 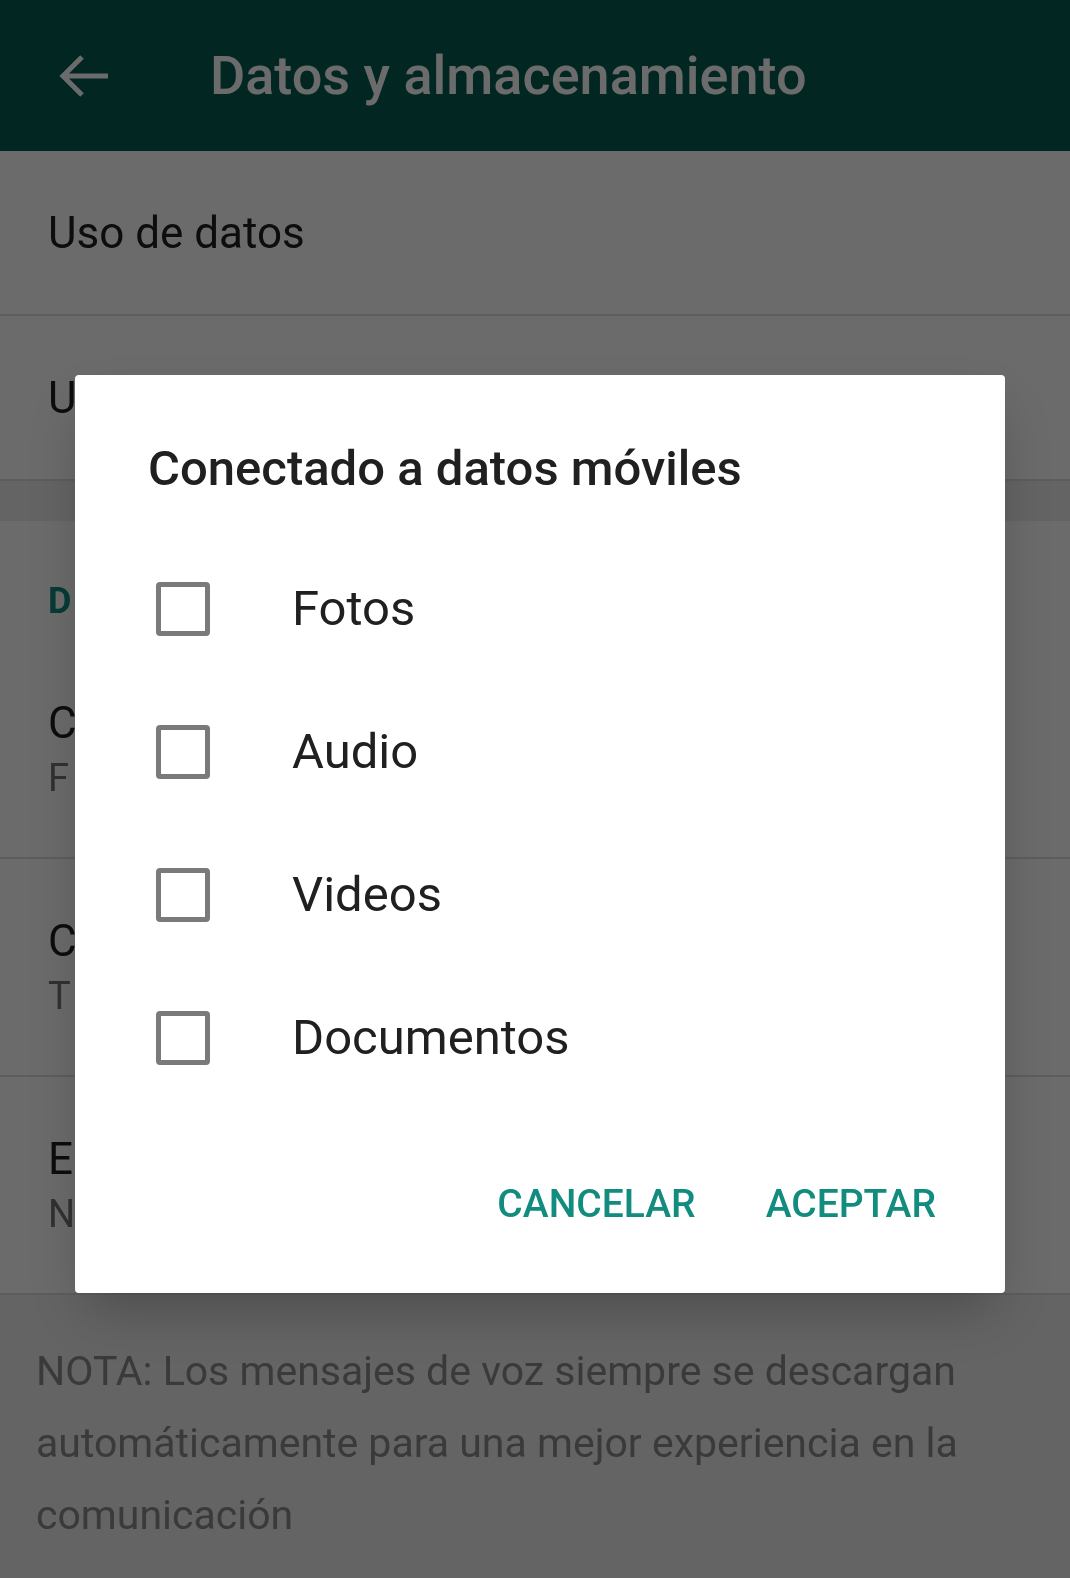 What do you see at coordinates (355, 751) in the screenshot?
I see `option-label: Audio` at bounding box center [355, 751].